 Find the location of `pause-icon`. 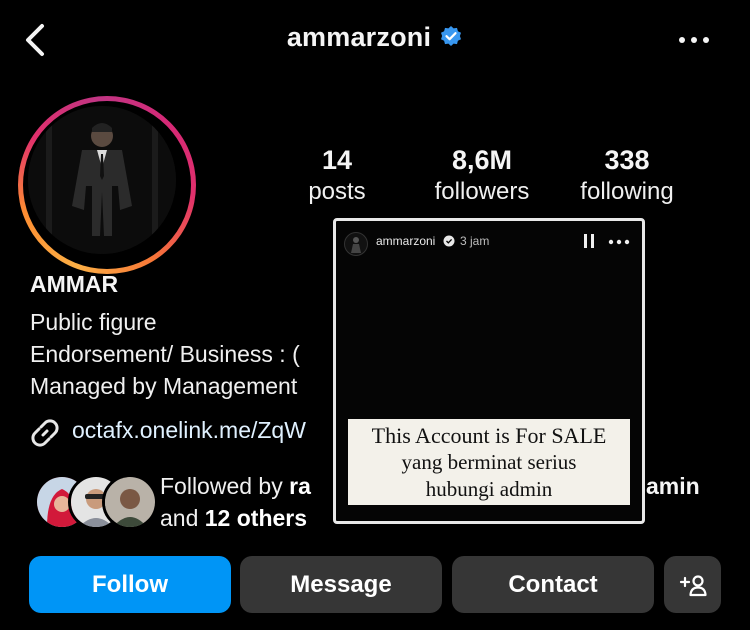

pause-icon is located at coordinates (589, 241).